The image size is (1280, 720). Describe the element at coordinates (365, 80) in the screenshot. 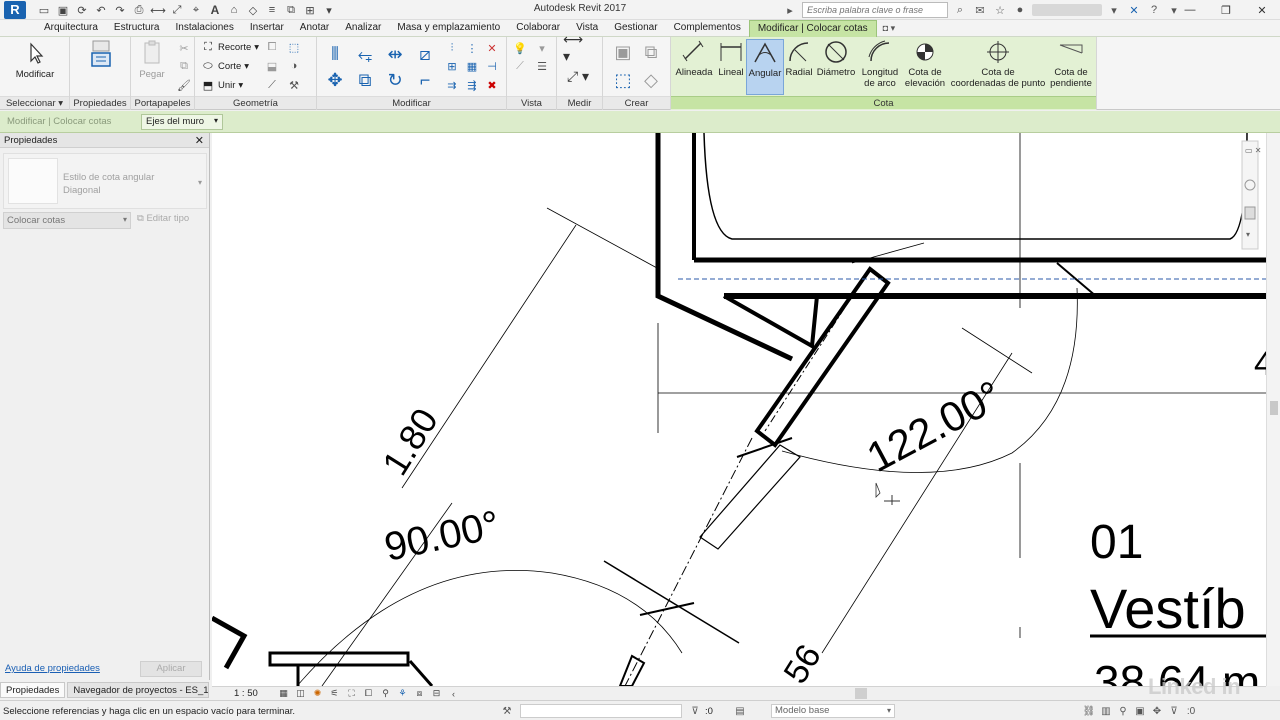

I see `copy-element-icon: ⧉` at that location.